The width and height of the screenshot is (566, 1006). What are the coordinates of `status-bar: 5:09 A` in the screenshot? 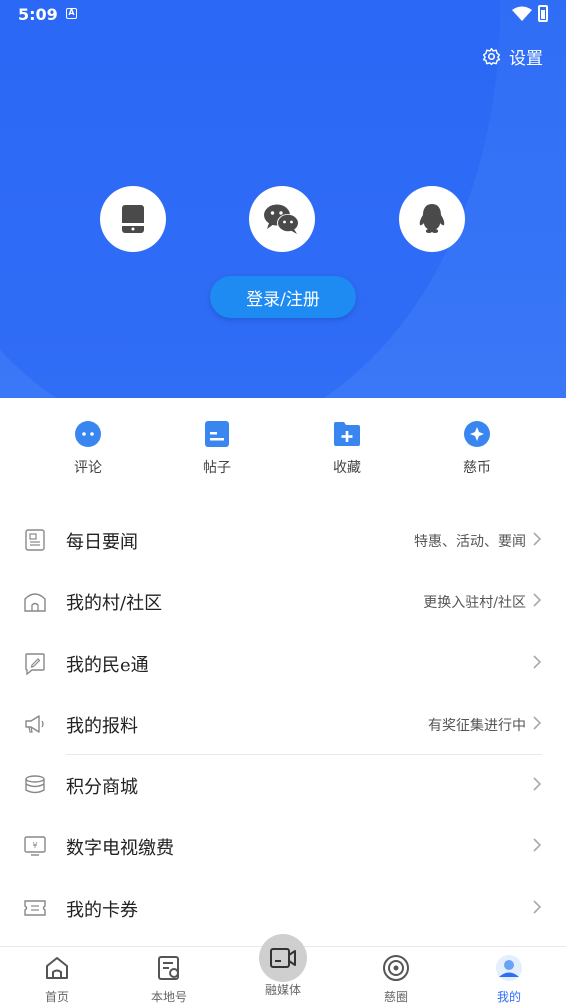 It's located at (283, 15).